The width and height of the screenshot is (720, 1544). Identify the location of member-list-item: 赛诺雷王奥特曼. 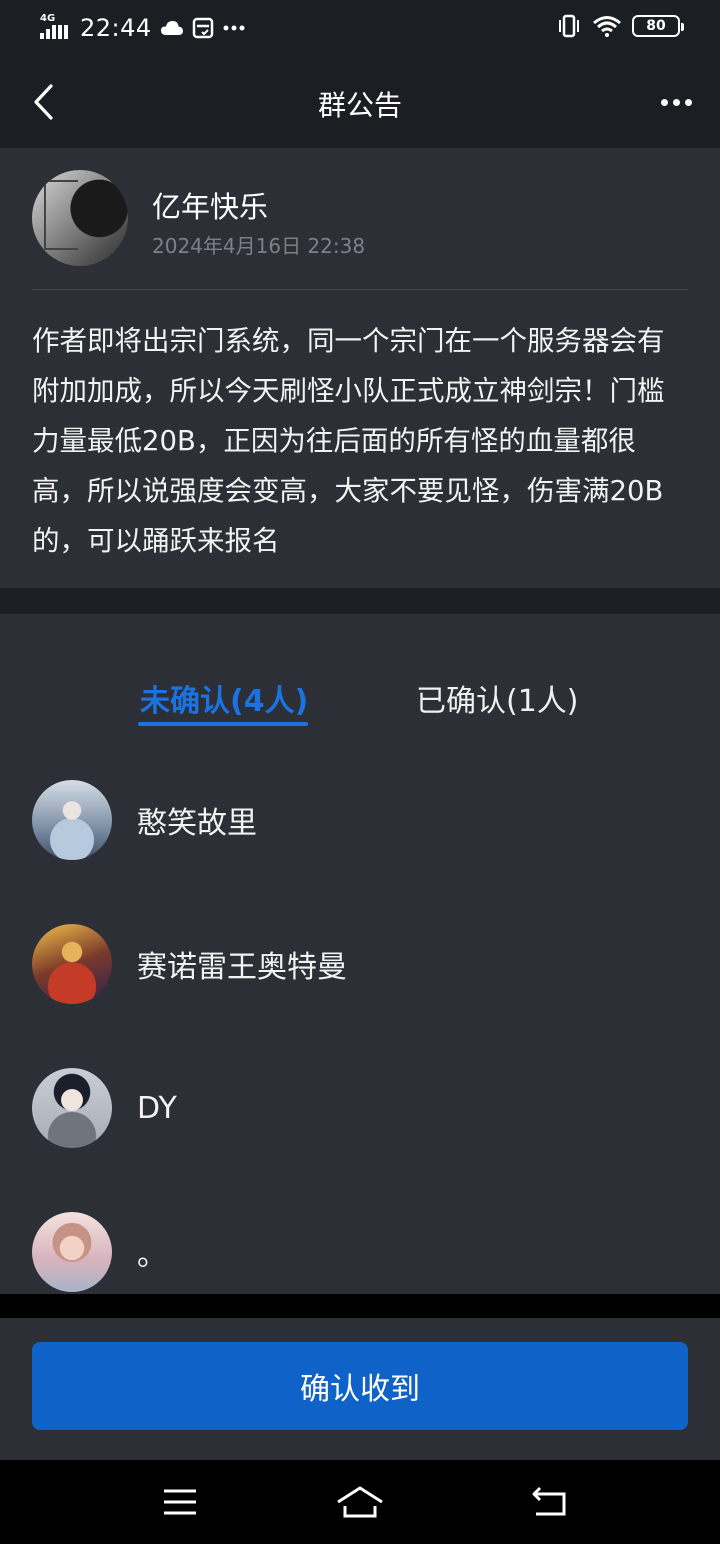
(360, 964).